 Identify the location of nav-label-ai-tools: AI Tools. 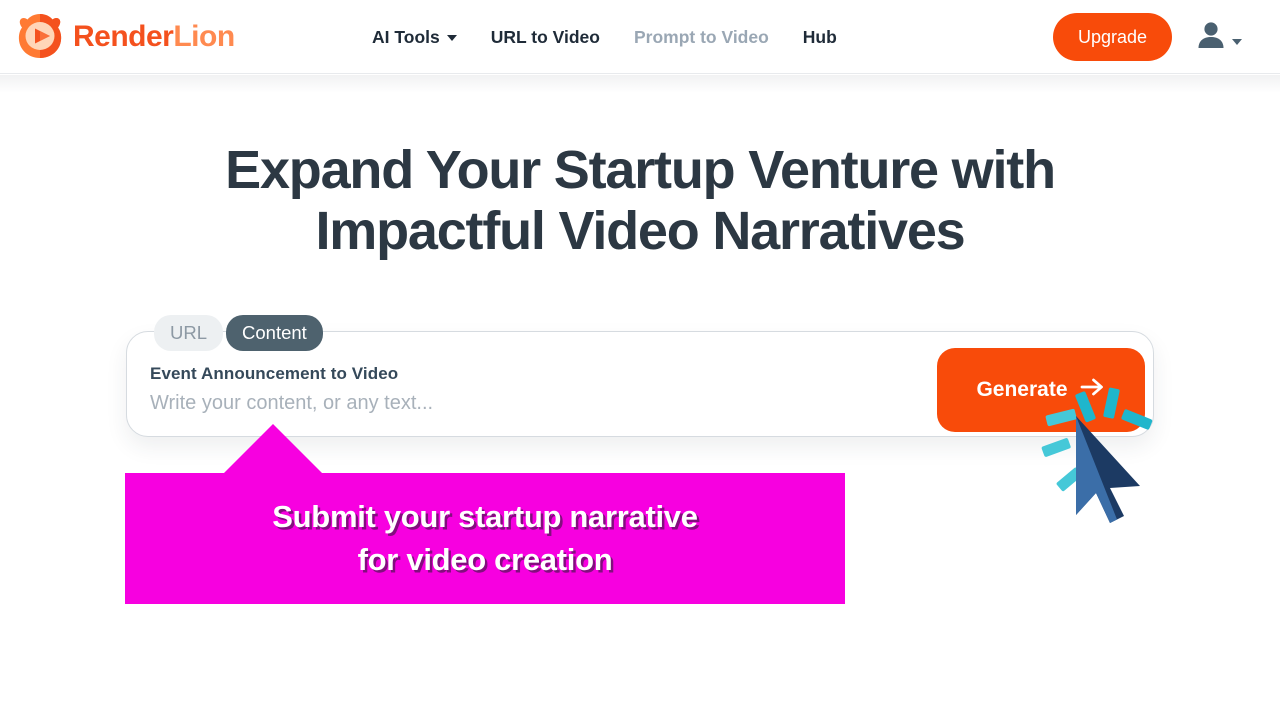
(406, 36).